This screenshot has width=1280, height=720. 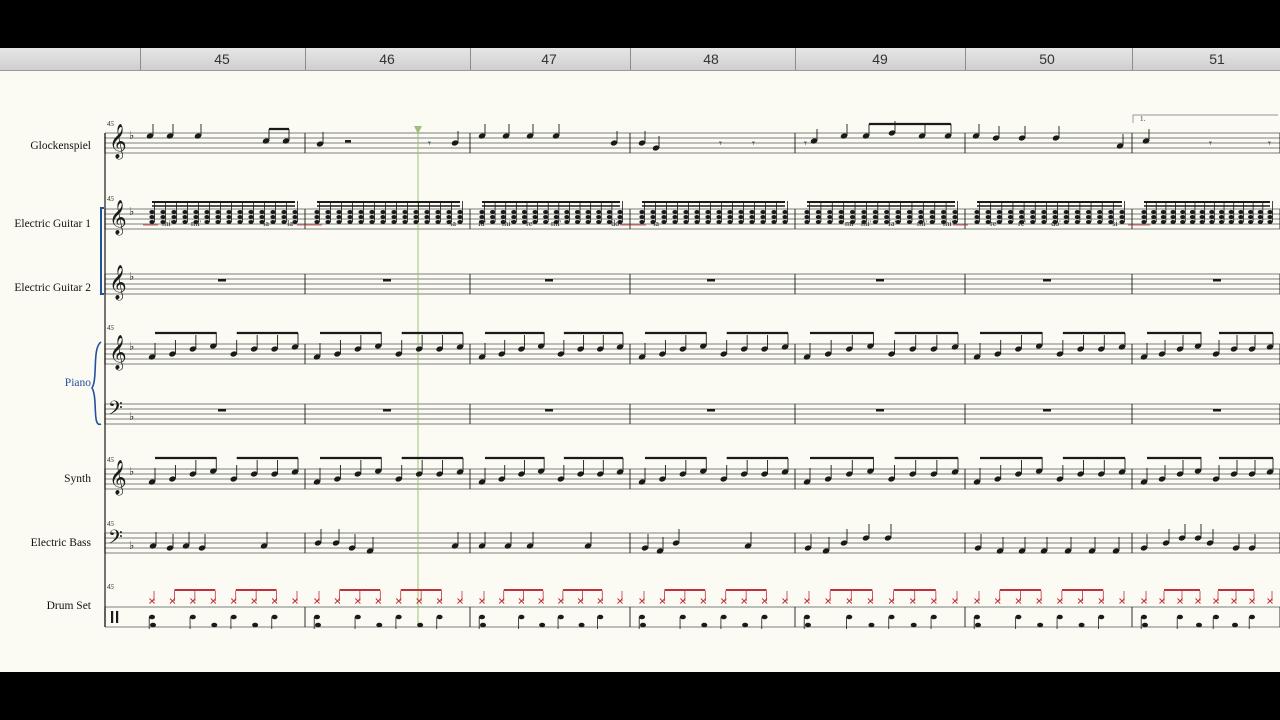 I want to click on staff-guitar2: 𝄞 ♭, so click(x=692, y=283).